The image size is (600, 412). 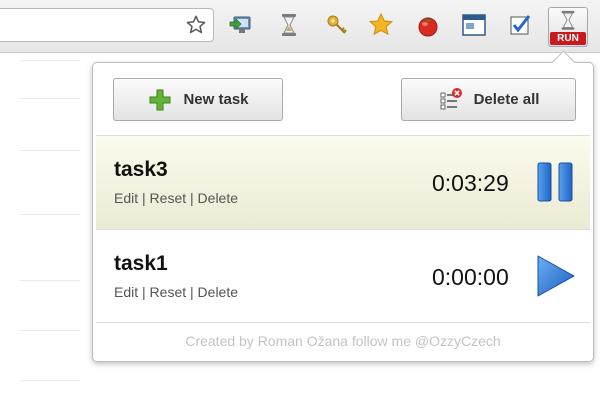 I want to click on checkbox-icon, so click(x=521, y=25).